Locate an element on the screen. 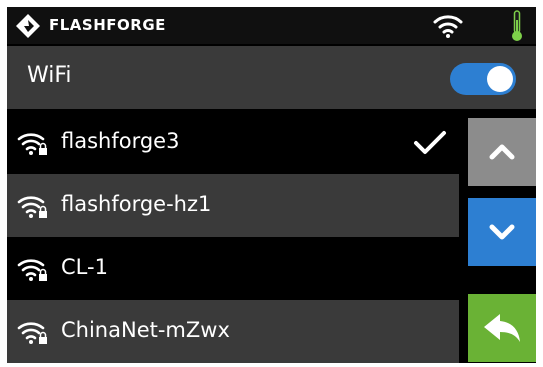 This screenshot has height=367, width=543. scroll-up-button is located at coordinates (502, 152).